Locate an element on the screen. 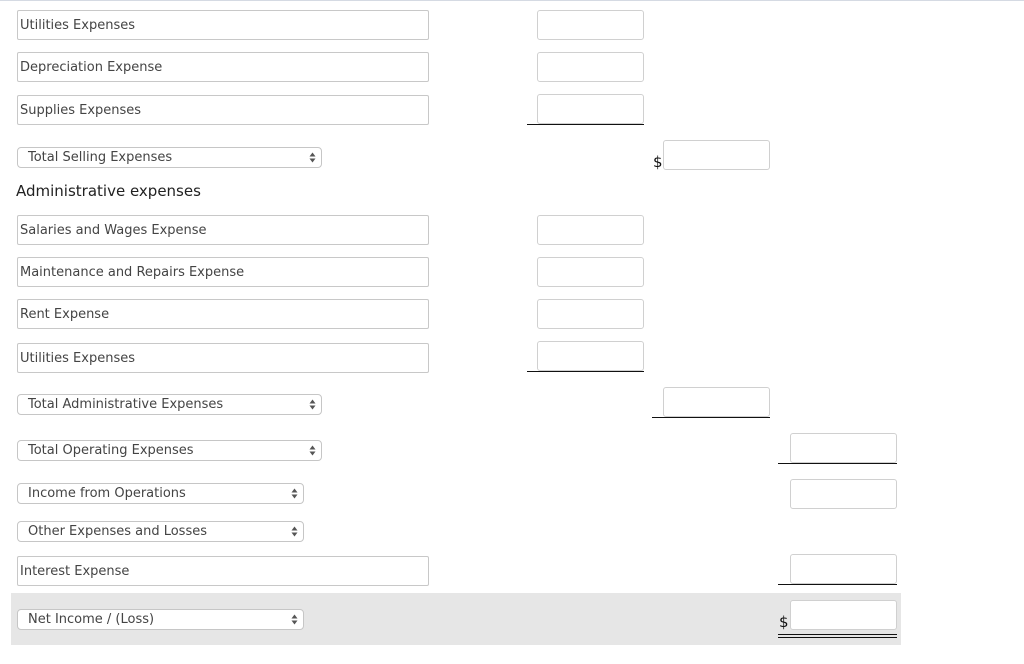 This screenshot has width=1024, height=664. net-income-amount is located at coordinates (843, 615).